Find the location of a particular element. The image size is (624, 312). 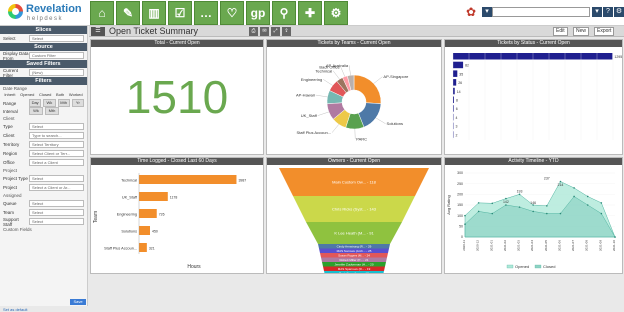

range-option-day: Day is located at coordinates (35, 103).